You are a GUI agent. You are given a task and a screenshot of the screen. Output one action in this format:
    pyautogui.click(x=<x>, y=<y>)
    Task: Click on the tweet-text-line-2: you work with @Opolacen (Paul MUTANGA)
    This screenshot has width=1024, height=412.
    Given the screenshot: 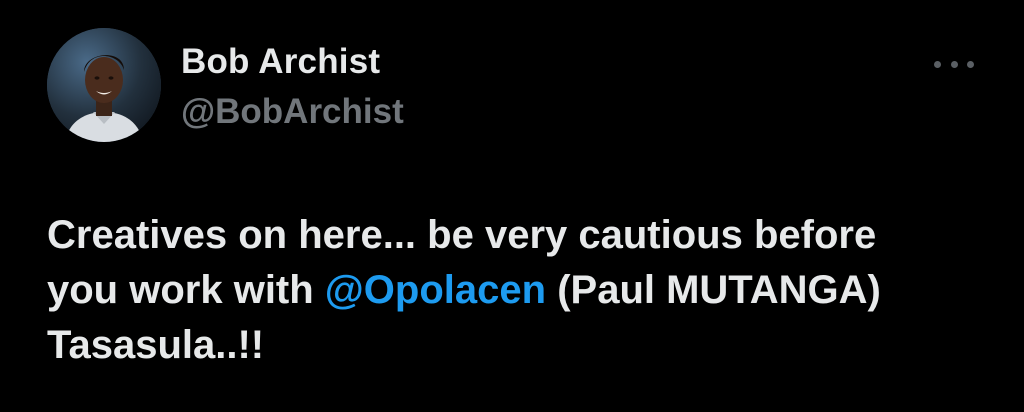 What is the action you would take?
    pyautogui.click(x=522, y=290)
    